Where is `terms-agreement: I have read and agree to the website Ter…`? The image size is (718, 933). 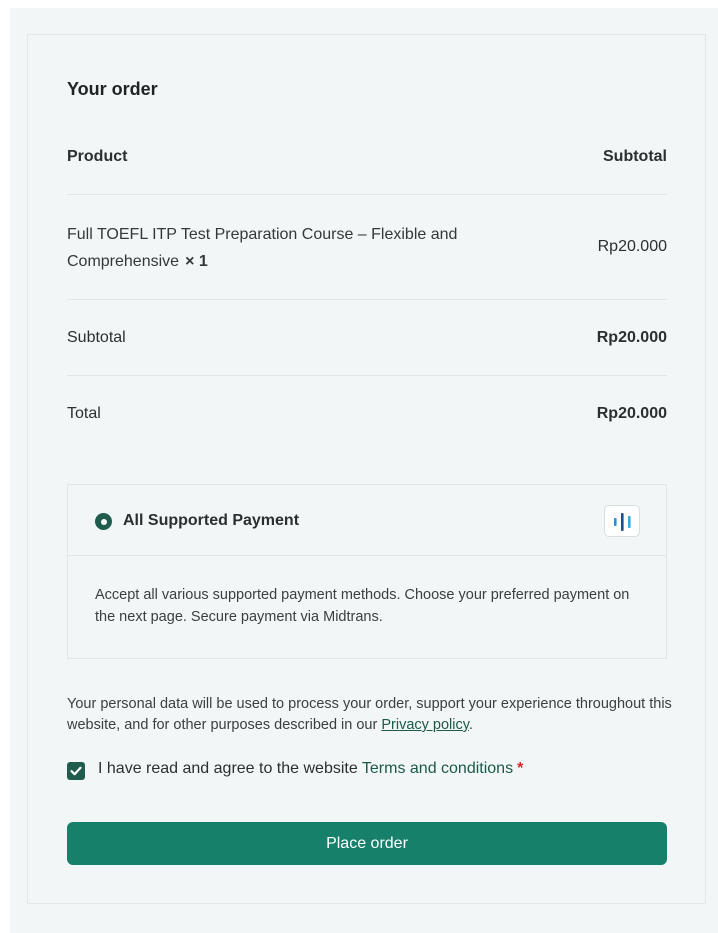 terms-agreement: I have read and agree to the website Ter… is located at coordinates (310, 769).